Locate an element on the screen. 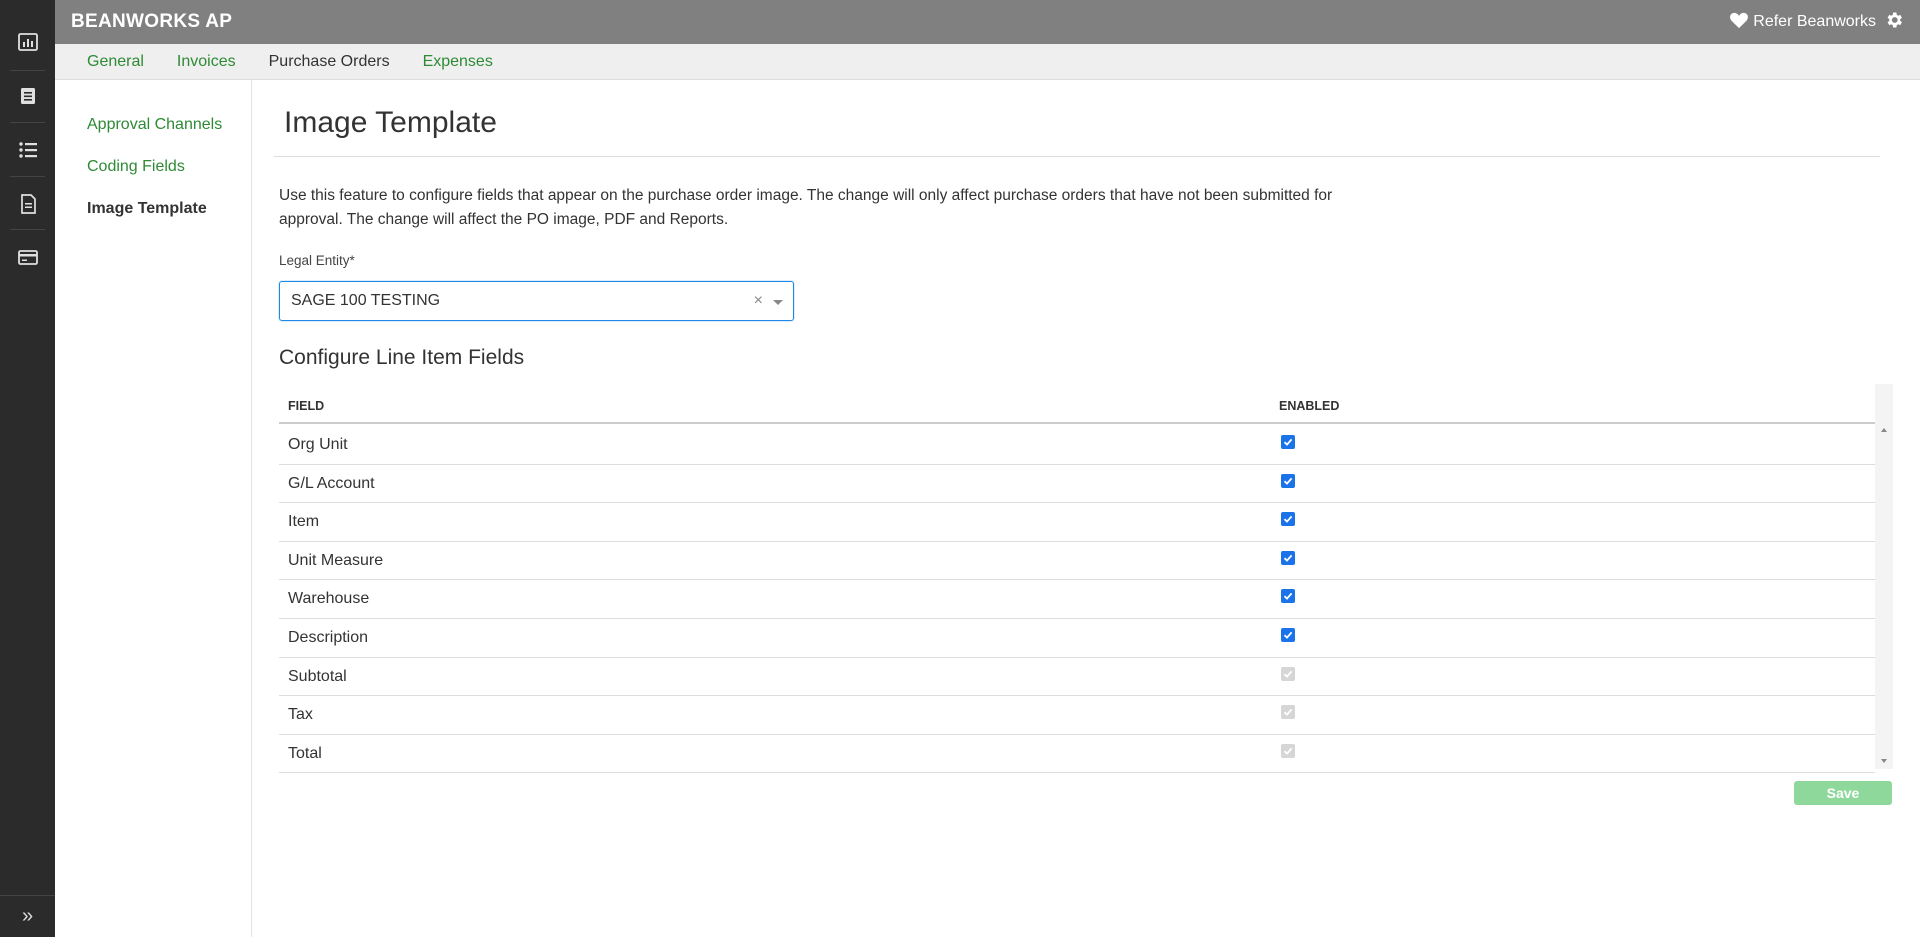 The width and height of the screenshot is (1920, 937). column-header-enabled: ENABLED is located at coordinates (1309, 406).